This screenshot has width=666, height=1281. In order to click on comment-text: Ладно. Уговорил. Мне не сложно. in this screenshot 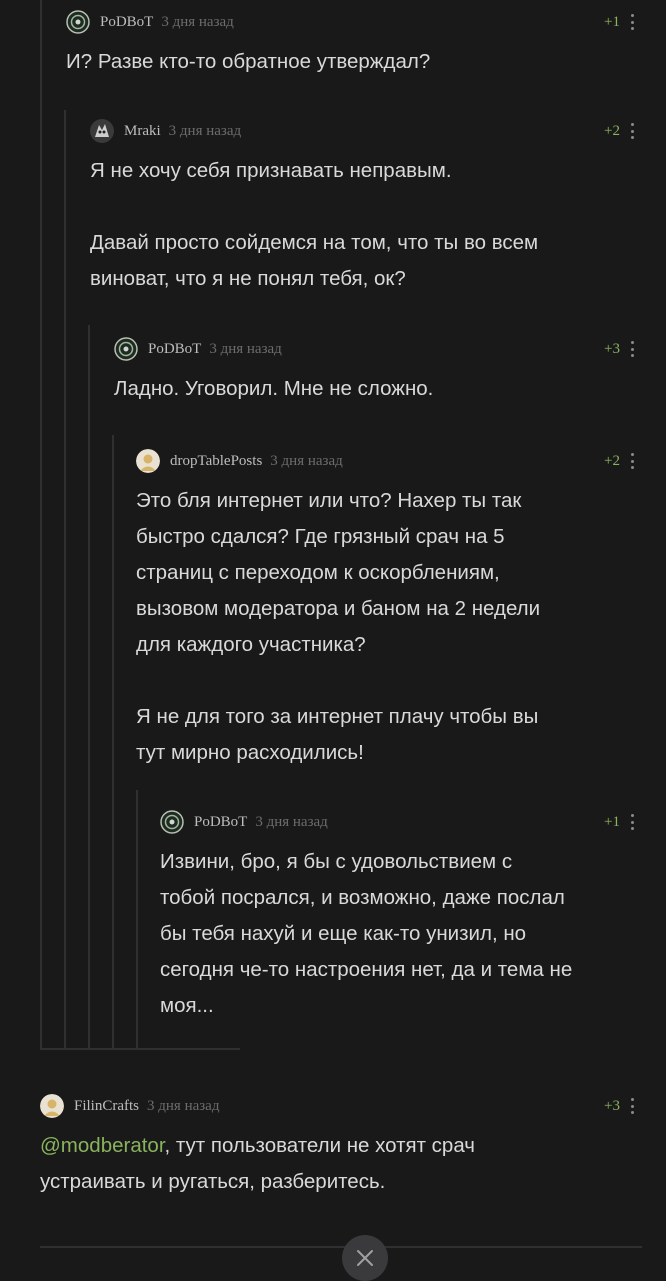, I will do `click(274, 388)`.